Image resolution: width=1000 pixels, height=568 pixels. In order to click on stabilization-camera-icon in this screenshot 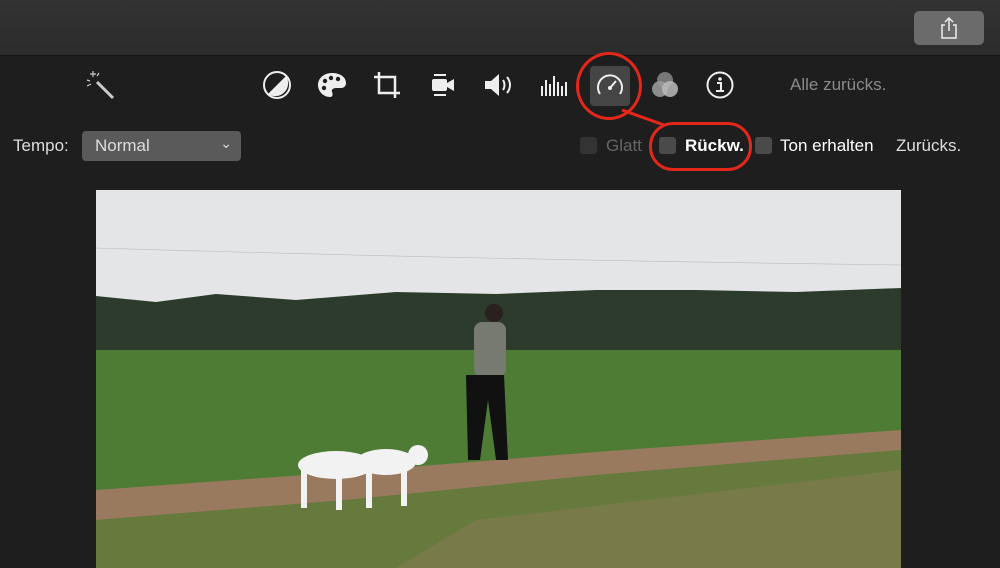, I will do `click(443, 85)`.